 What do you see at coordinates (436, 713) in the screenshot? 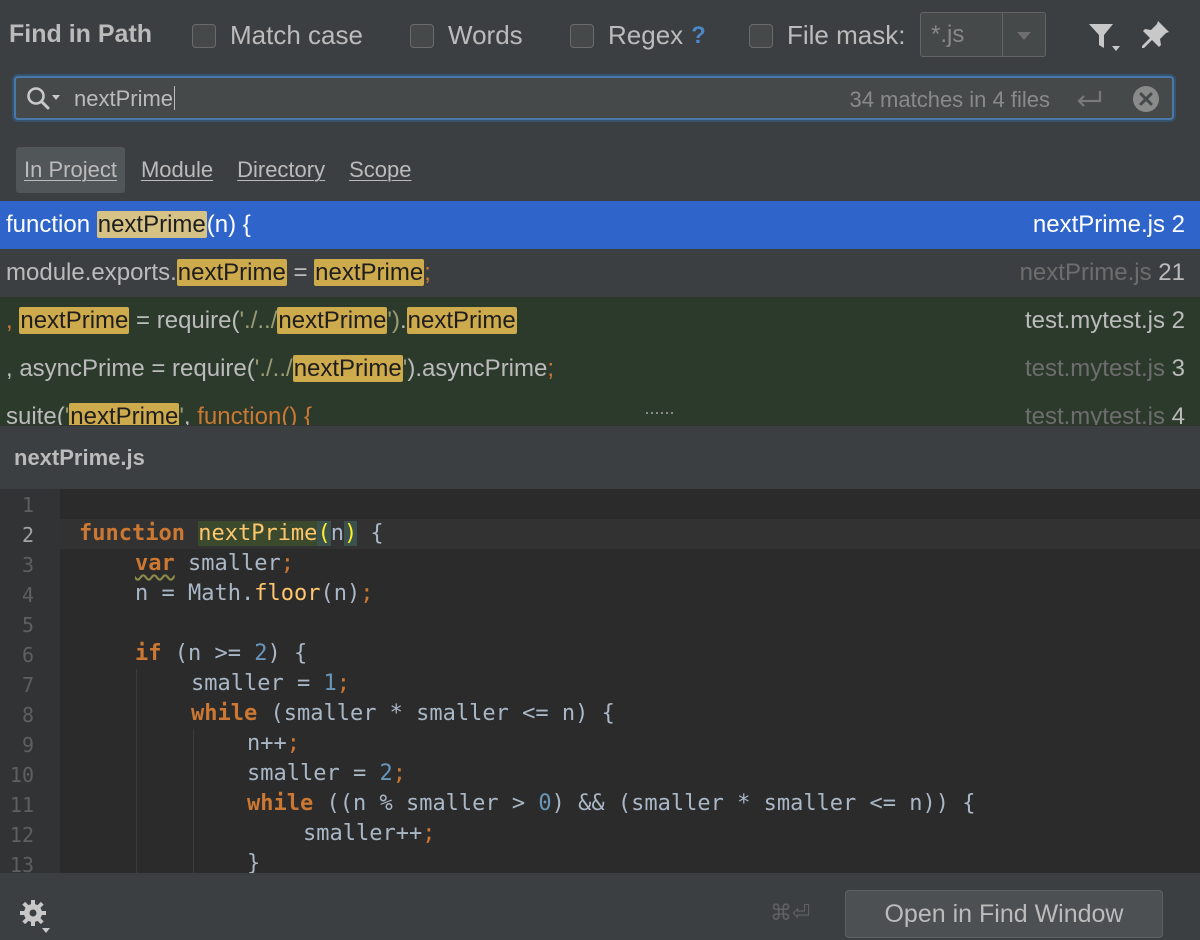
I see `code-token: (smaller * smaller <= n) {` at bounding box center [436, 713].